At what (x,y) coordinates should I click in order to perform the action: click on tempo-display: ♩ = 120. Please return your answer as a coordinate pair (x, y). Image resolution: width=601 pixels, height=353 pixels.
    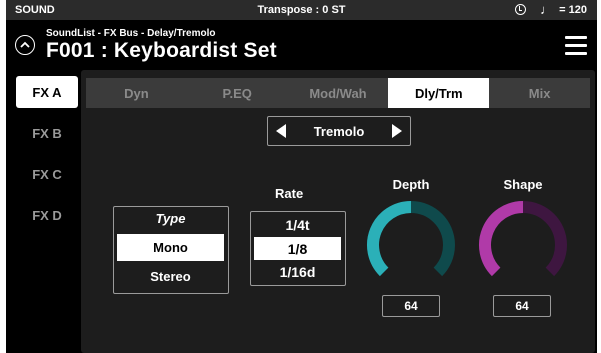
    Looking at the image, I should click on (551, 9).